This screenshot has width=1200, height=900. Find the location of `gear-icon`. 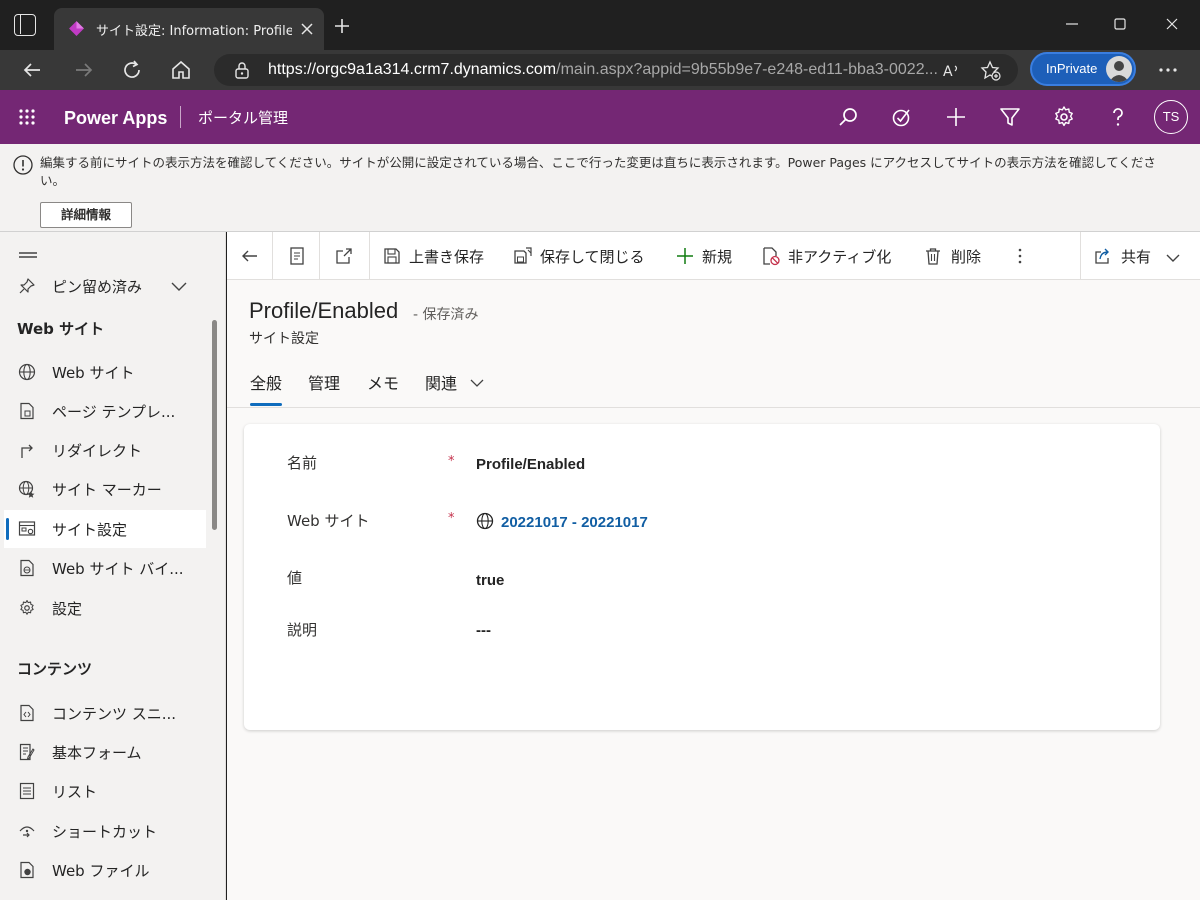

gear-icon is located at coordinates (27, 607).